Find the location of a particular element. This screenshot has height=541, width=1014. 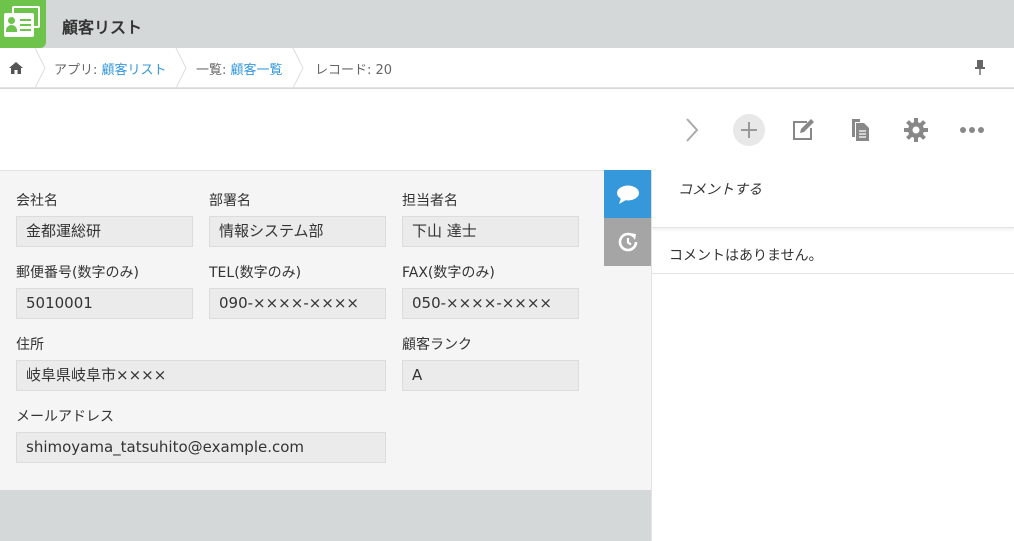

comment-input-label: コメントする is located at coordinates (720, 190).